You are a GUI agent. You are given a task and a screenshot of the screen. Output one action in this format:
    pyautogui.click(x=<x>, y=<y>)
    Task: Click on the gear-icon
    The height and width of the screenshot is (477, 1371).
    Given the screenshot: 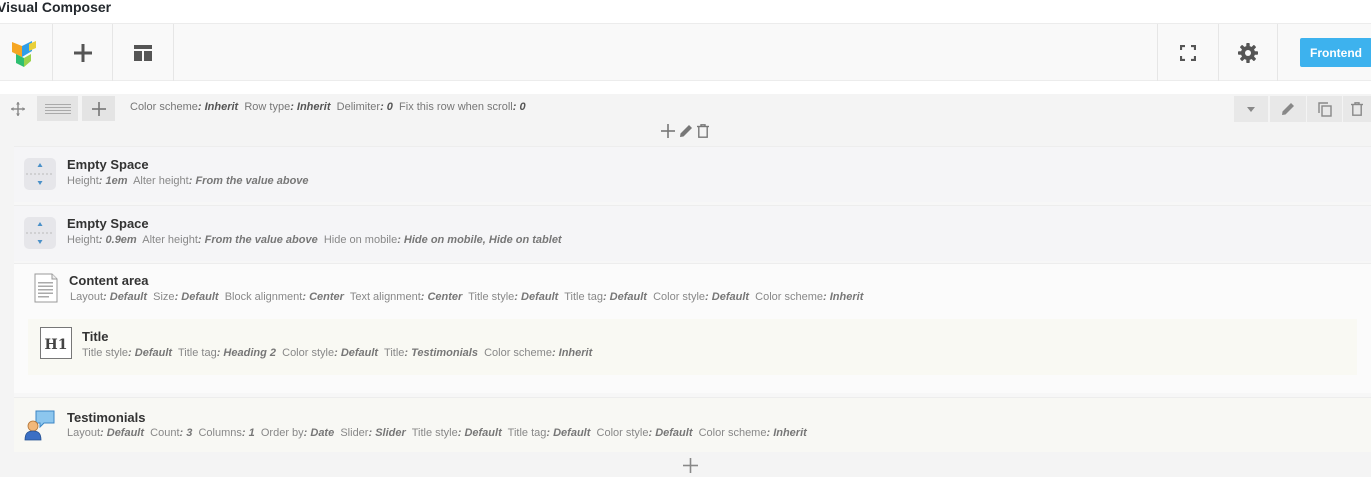 What is the action you would take?
    pyautogui.click(x=1248, y=52)
    